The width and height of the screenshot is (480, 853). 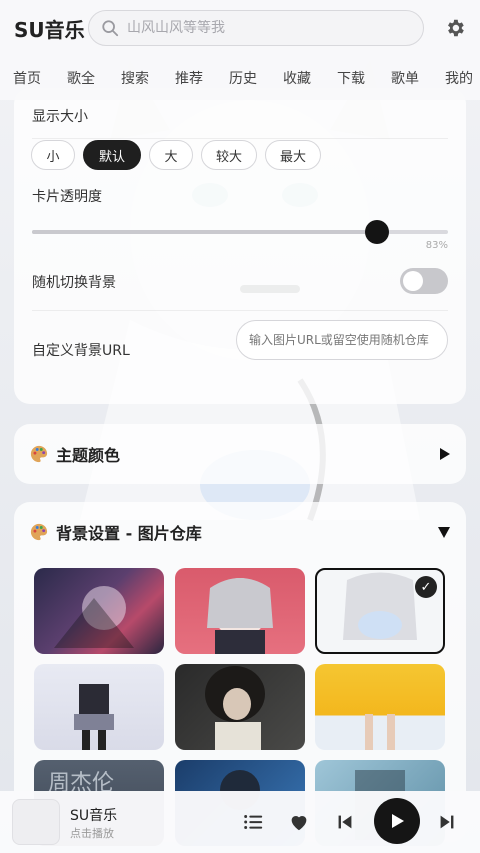 What do you see at coordinates (240, 822) in the screenshot?
I see `mini-player: SU音乐 点击播放` at bounding box center [240, 822].